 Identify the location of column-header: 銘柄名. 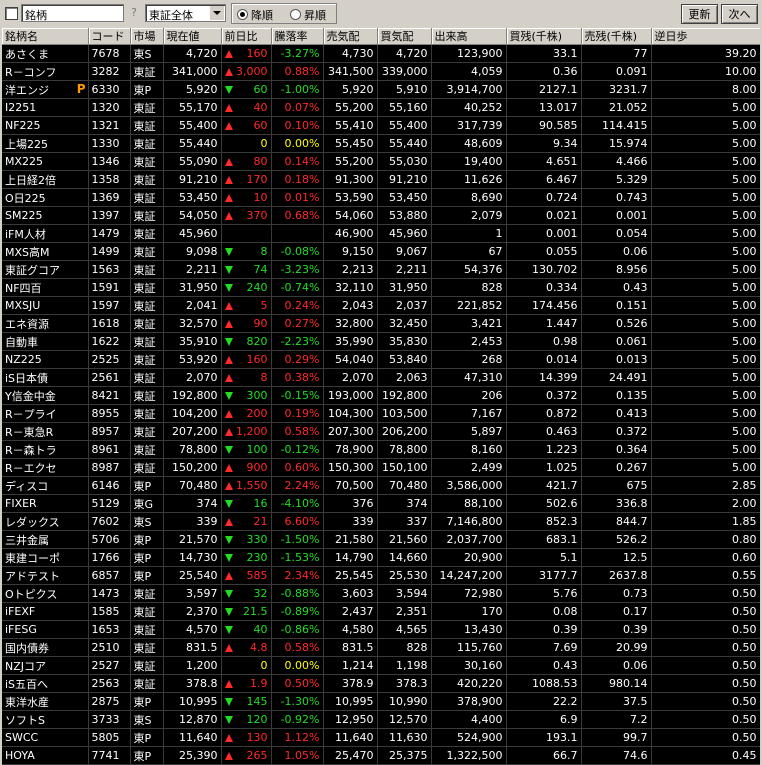
(45, 36).